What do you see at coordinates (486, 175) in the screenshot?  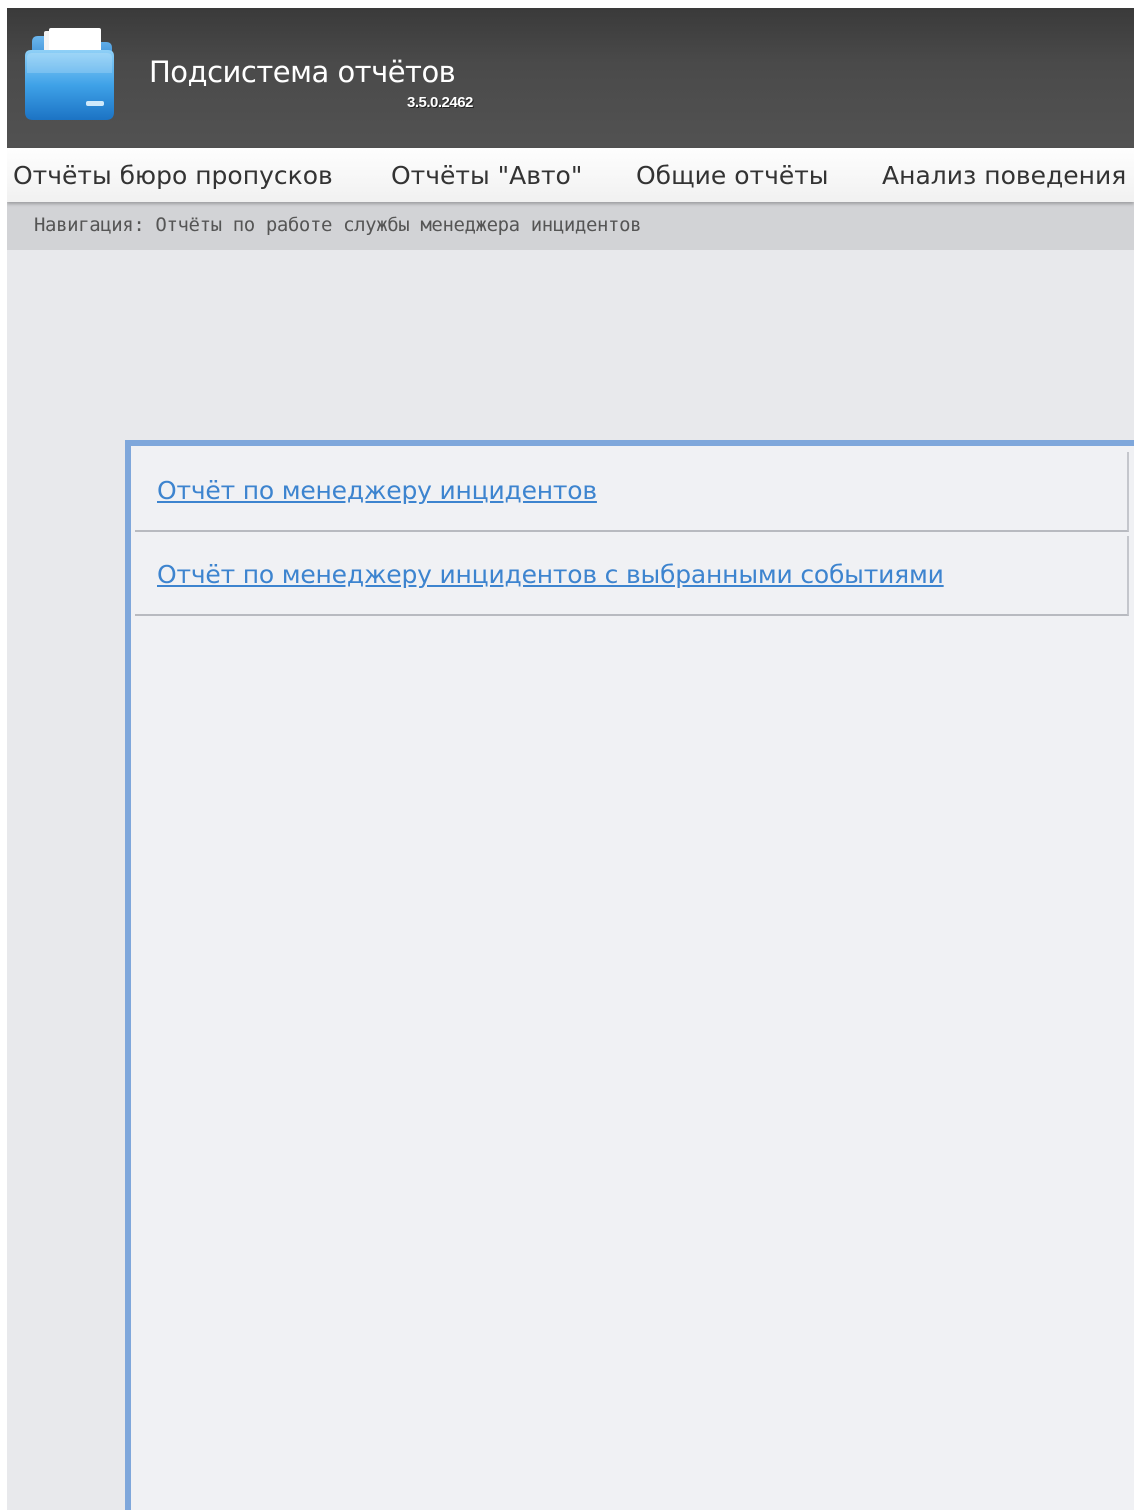 I see `menu-item-auto-reports: Отчёты "Авто"` at bounding box center [486, 175].